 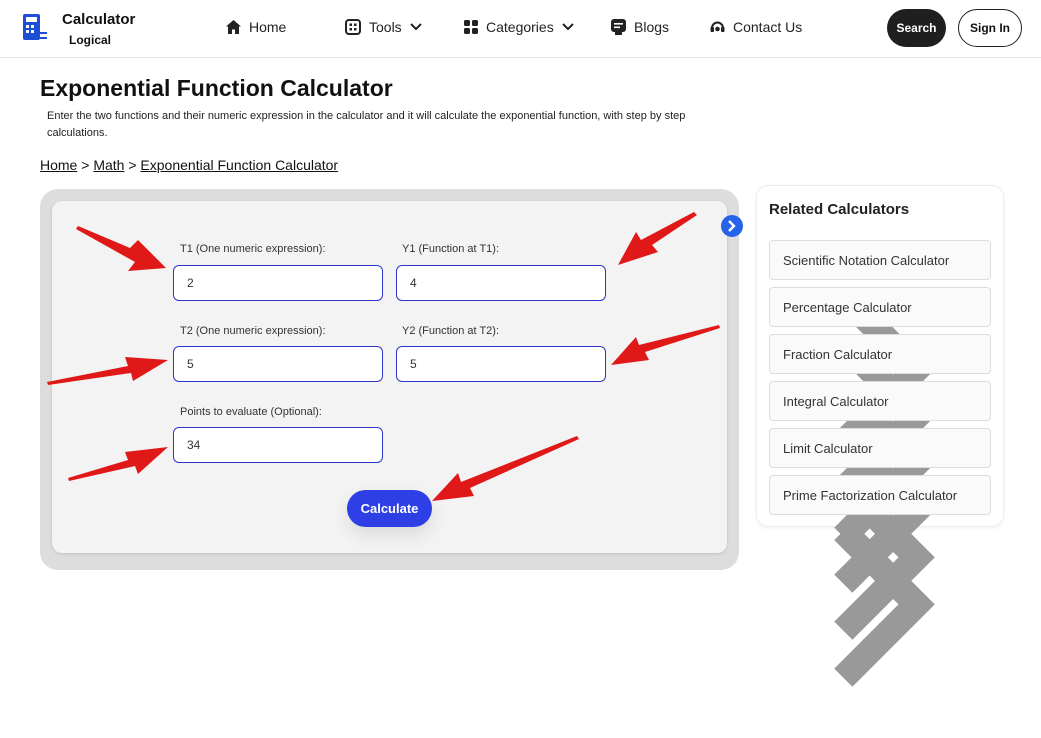 I want to click on breadcrumb-current: Exponential Function Calculator, so click(x=239, y=165).